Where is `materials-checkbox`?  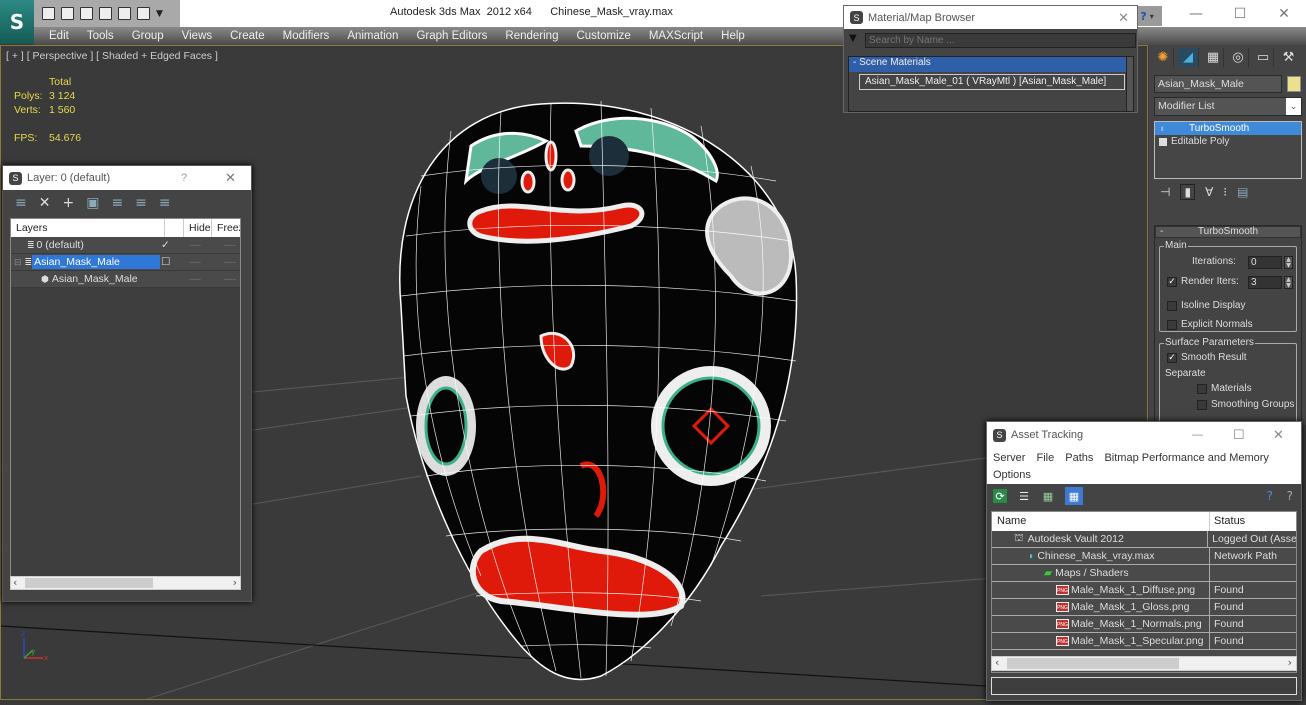 materials-checkbox is located at coordinates (1202, 389).